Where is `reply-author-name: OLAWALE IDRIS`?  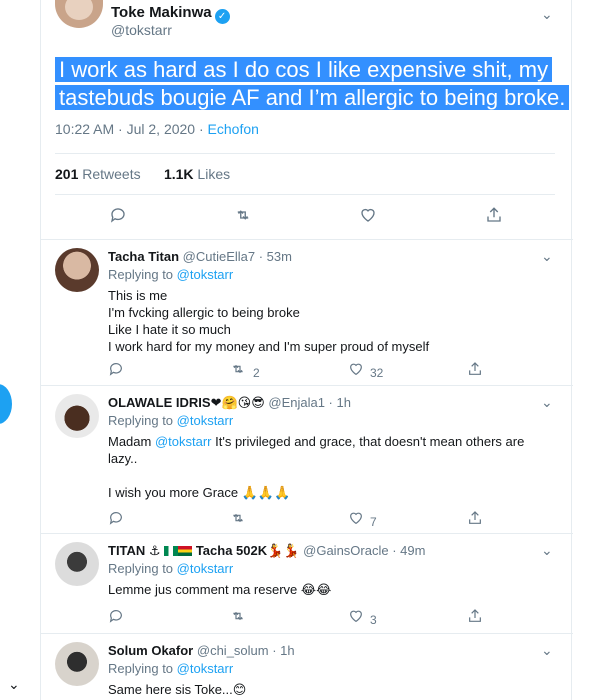 reply-author-name: OLAWALE IDRIS is located at coordinates (159, 402).